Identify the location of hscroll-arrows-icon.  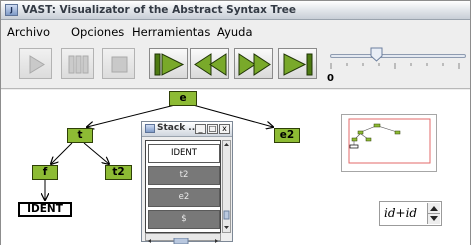
(183, 241).